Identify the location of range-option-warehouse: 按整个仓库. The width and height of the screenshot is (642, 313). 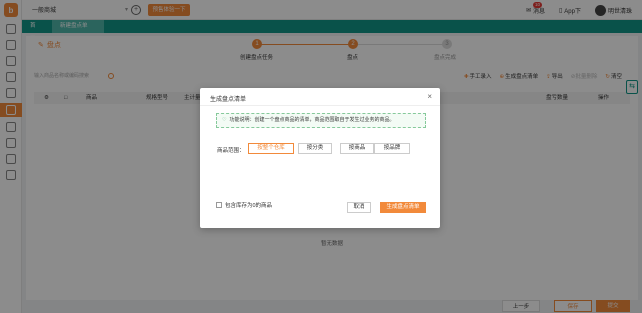
(271, 148).